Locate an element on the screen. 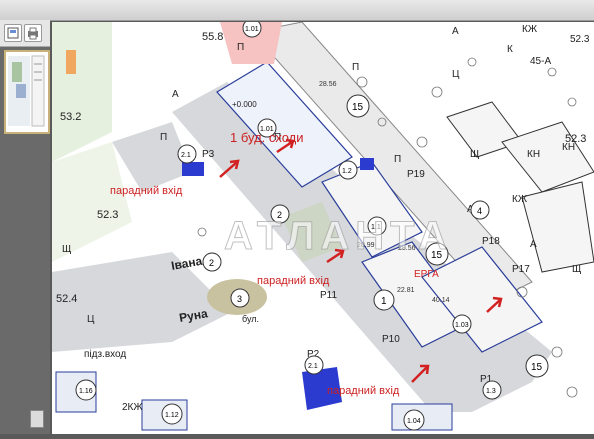 This screenshot has height=439, width=594. svg-text: +0.000 is located at coordinates (244, 104).